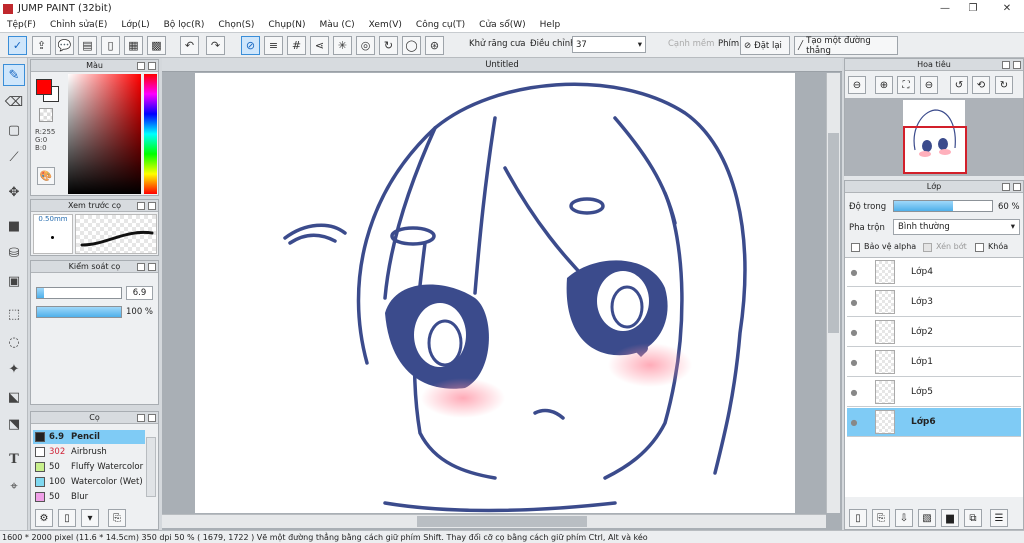 Image resolution: width=1024 pixels, height=543 pixels. What do you see at coordinates (139, 293) in the screenshot?
I see `size-value: 6.9` at bounding box center [139, 293].